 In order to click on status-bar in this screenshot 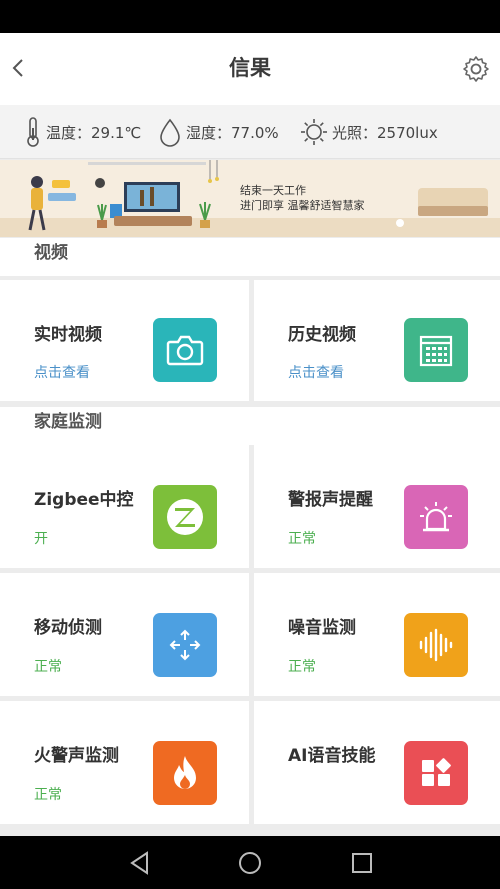, I will do `click(250, 16)`.